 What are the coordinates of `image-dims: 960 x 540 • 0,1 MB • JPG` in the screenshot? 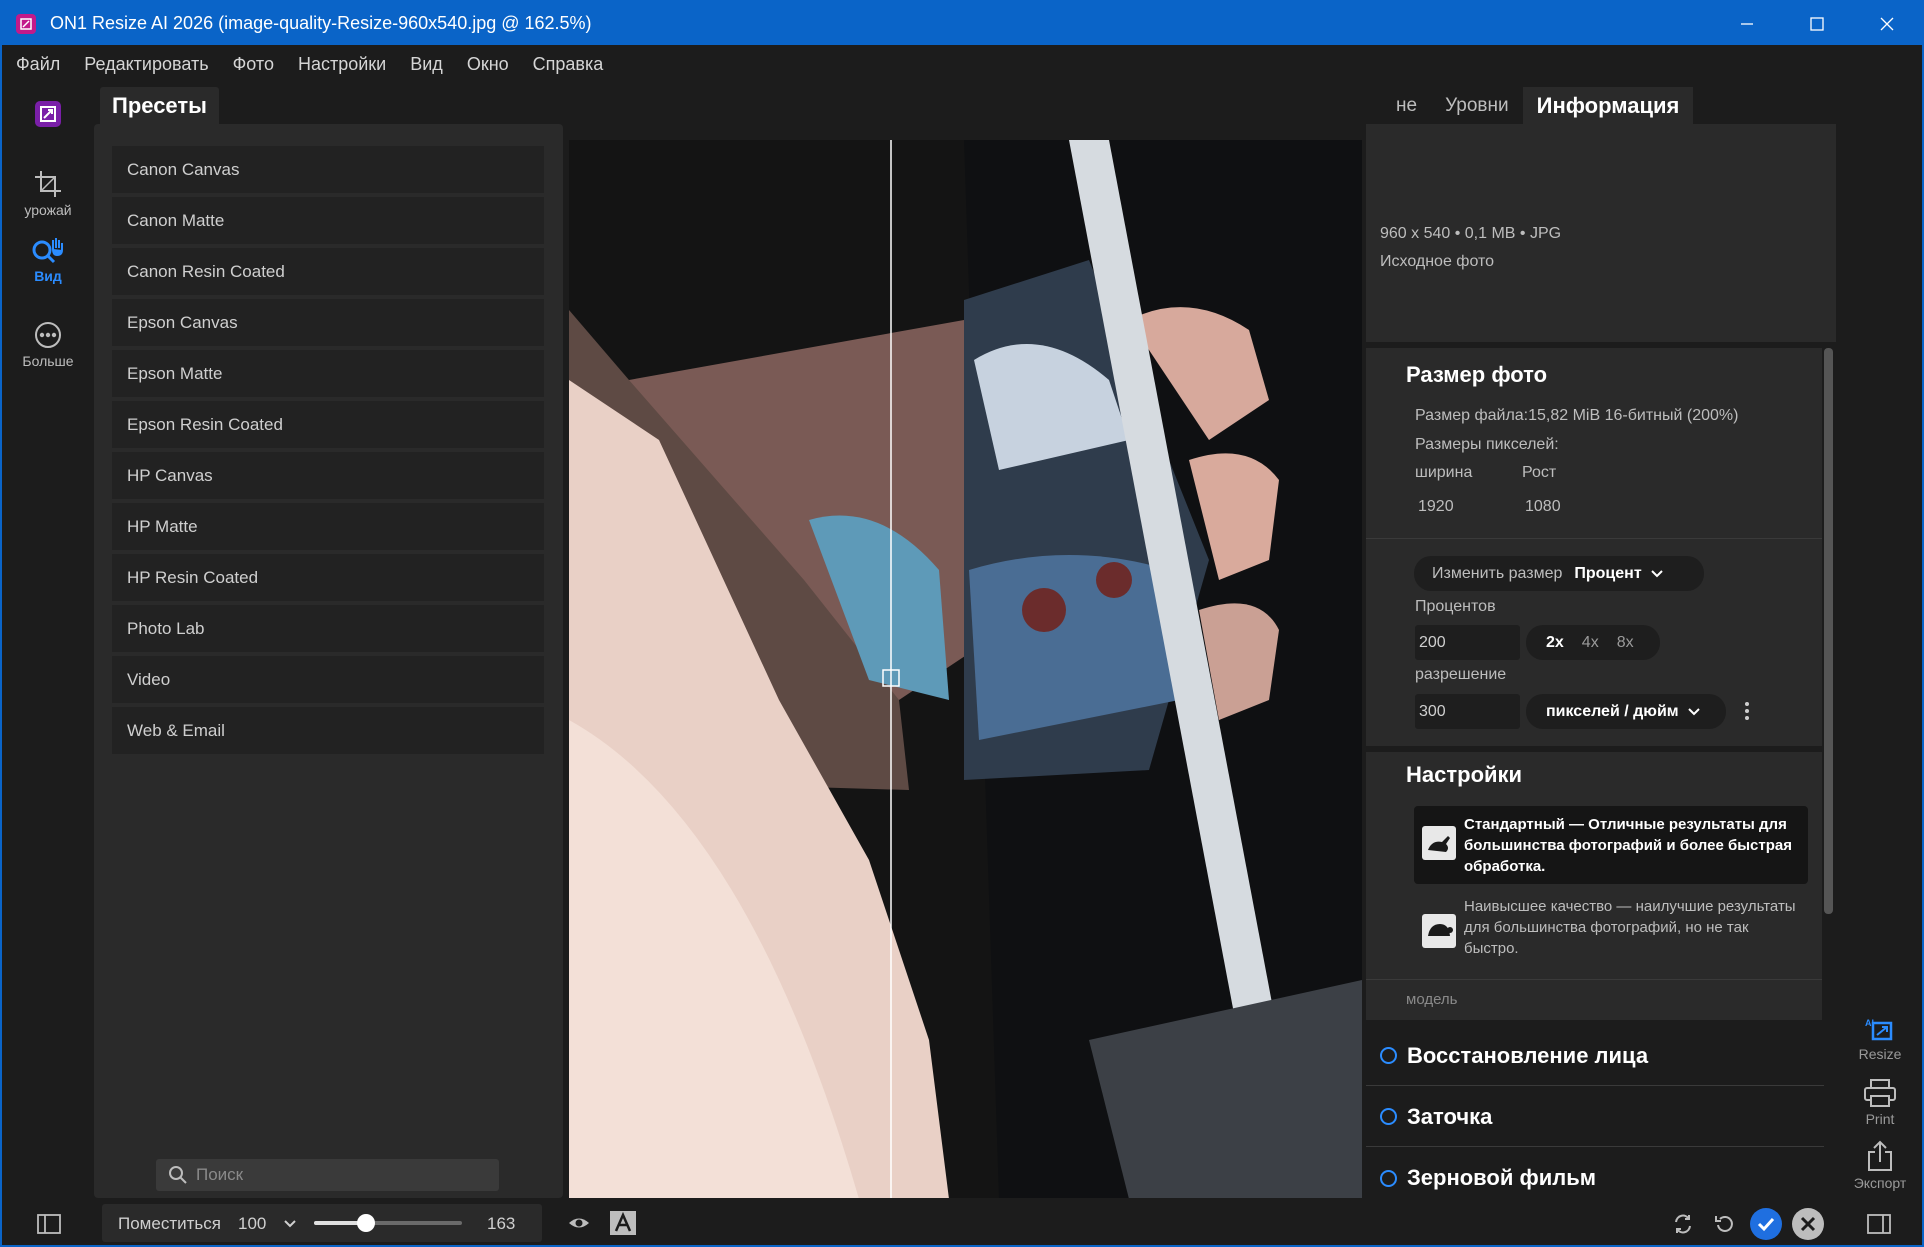 It's located at (1471, 233).